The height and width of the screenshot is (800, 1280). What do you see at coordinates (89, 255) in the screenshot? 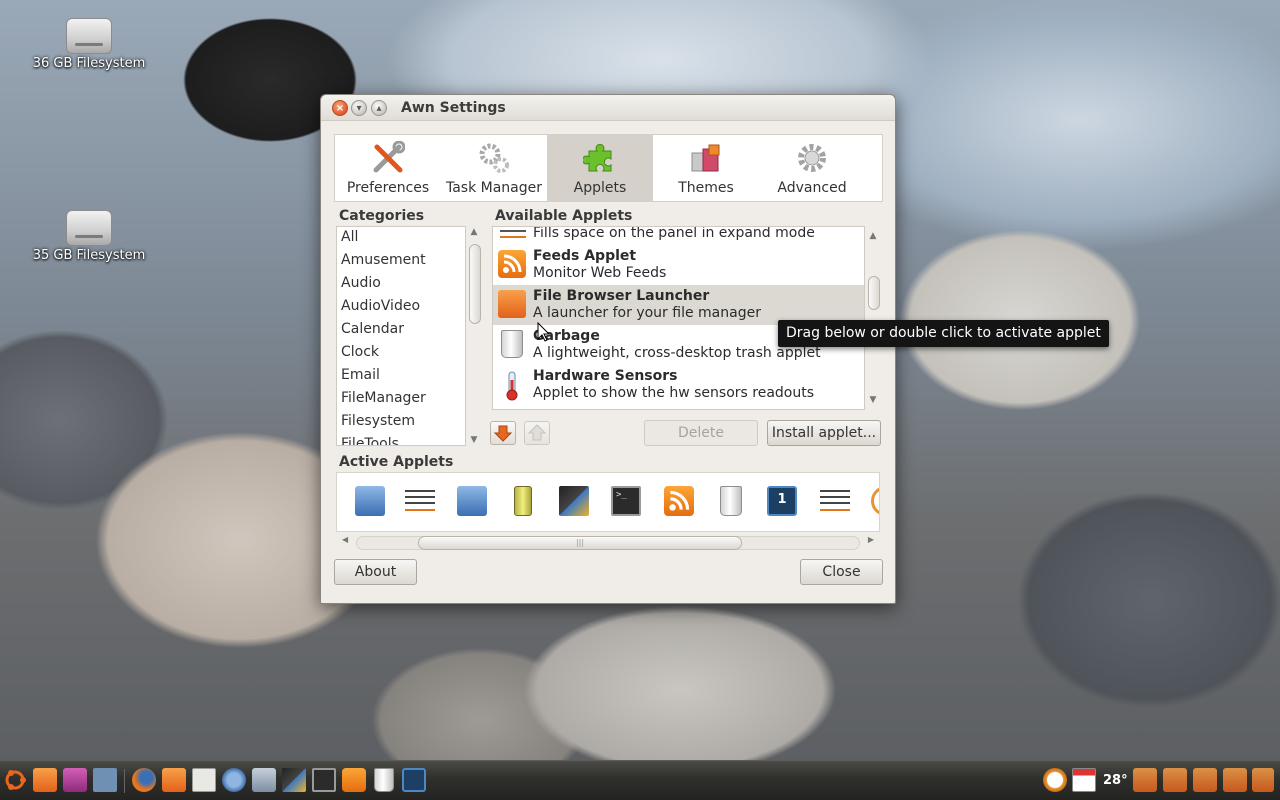
I see `desktop-icon-label: 35 GB Filesystem` at bounding box center [89, 255].